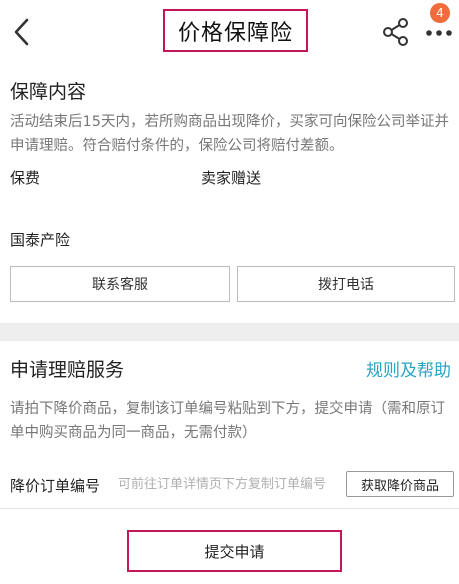 This screenshot has height=584, width=459. I want to click on contact-service-button: 联系客服, so click(120, 284).